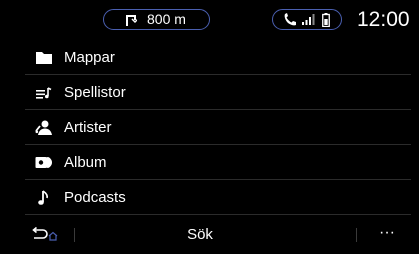  What do you see at coordinates (218, 214) in the screenshot?
I see `row-divider` at bounding box center [218, 214].